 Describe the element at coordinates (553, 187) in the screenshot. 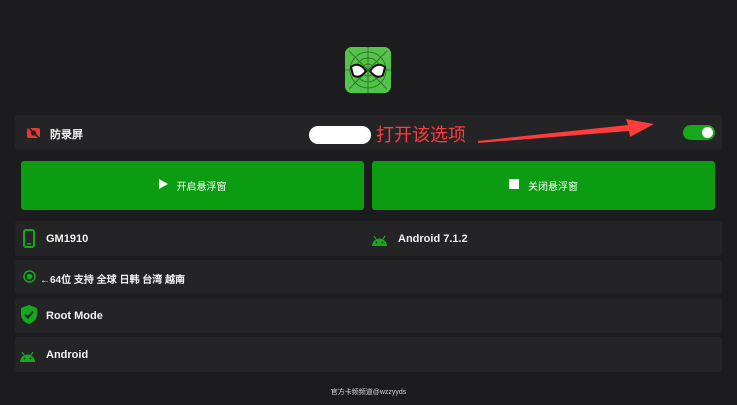

I see `stop-float-window-label: 关闭悬浮窗` at that location.